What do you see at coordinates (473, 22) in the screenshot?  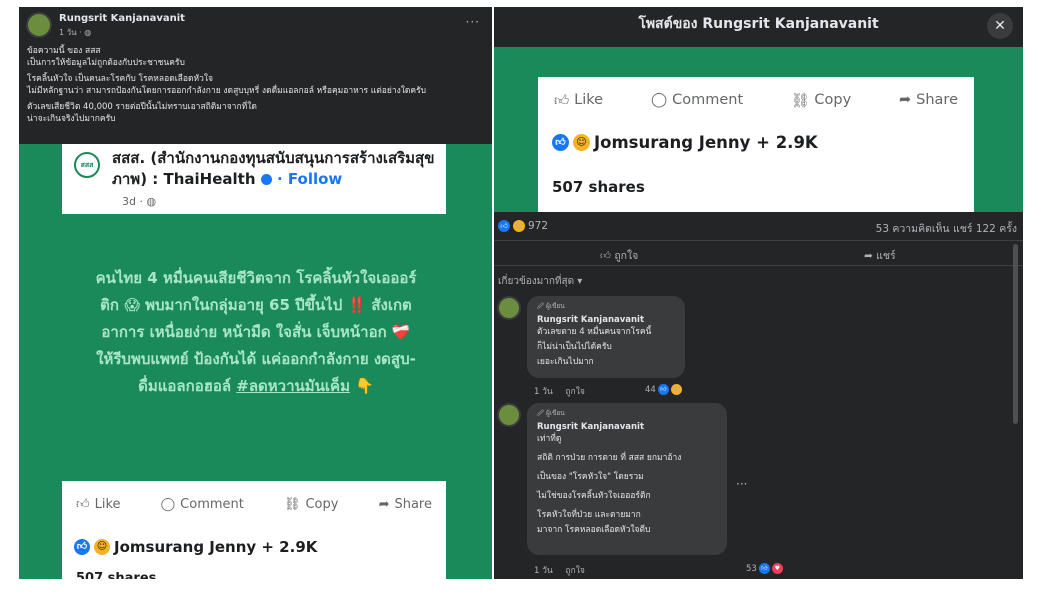 I see `more-options-icon: ···` at bounding box center [473, 22].